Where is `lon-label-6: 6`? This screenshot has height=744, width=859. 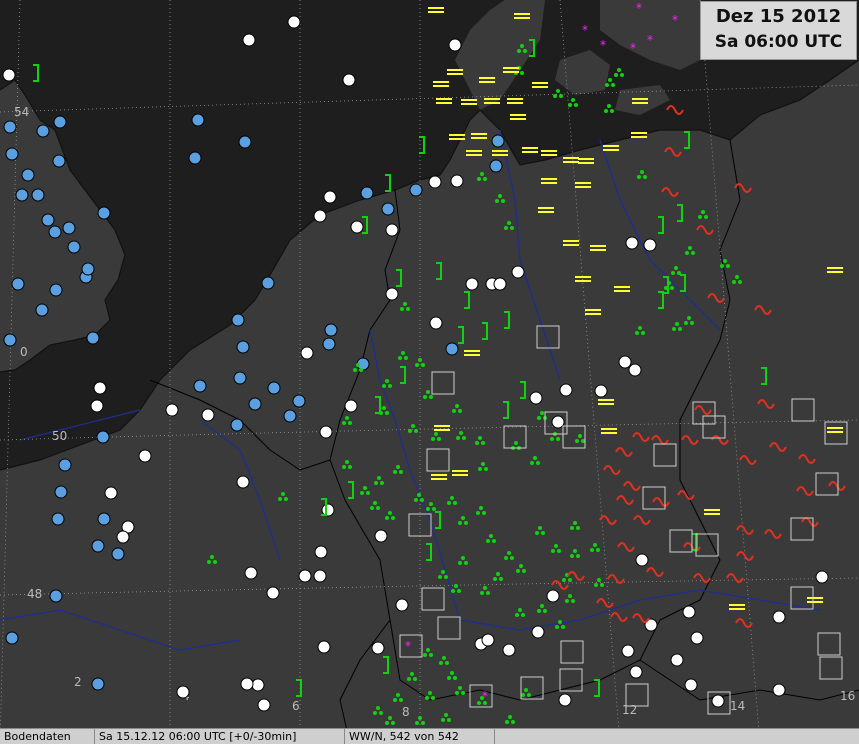 lon-label-6: 6 is located at coordinates (296, 706).